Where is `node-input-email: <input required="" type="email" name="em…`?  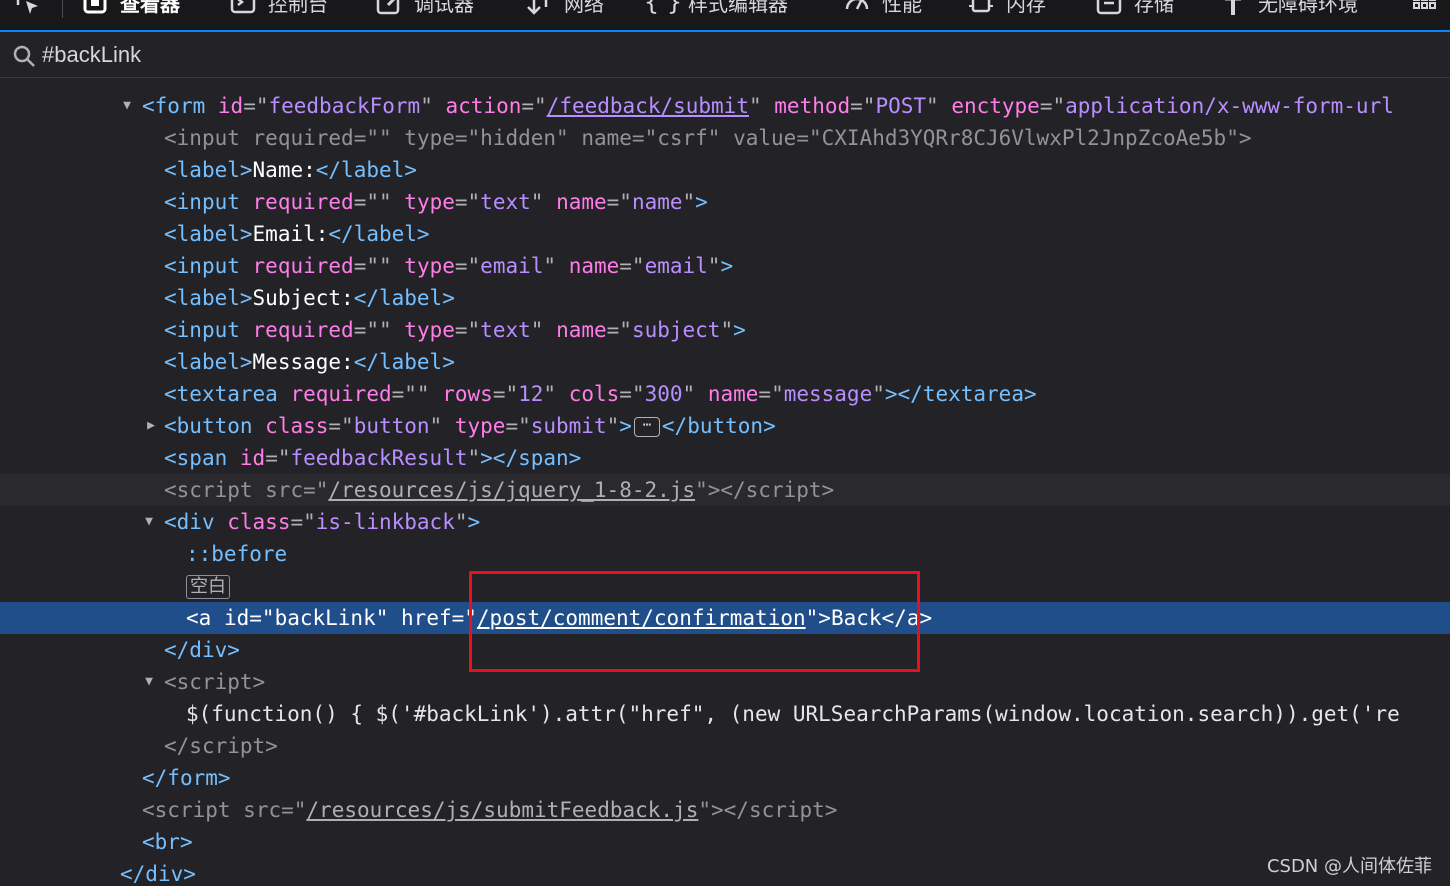 node-input-email: <input required="" type="email" name="em… is located at coordinates (725, 266).